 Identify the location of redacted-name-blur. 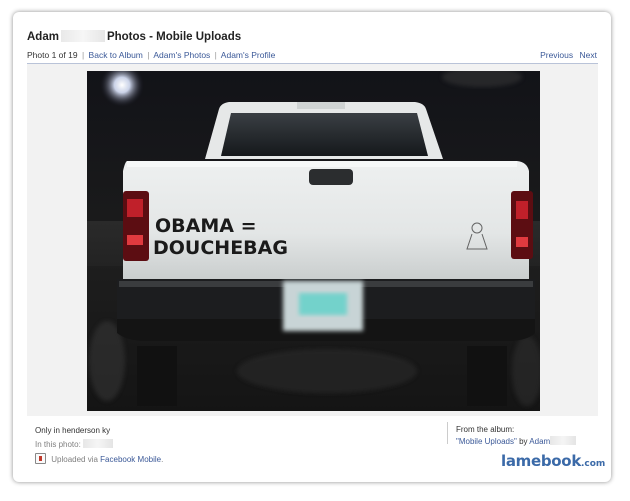
(82, 36).